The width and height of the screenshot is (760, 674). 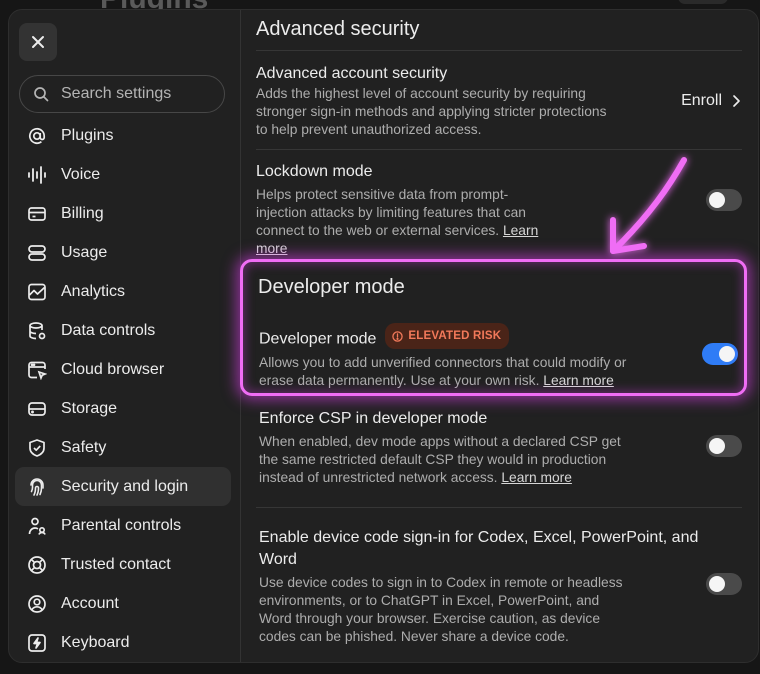 What do you see at coordinates (90, 603) in the screenshot?
I see `sidebar-item-label: Account` at bounding box center [90, 603].